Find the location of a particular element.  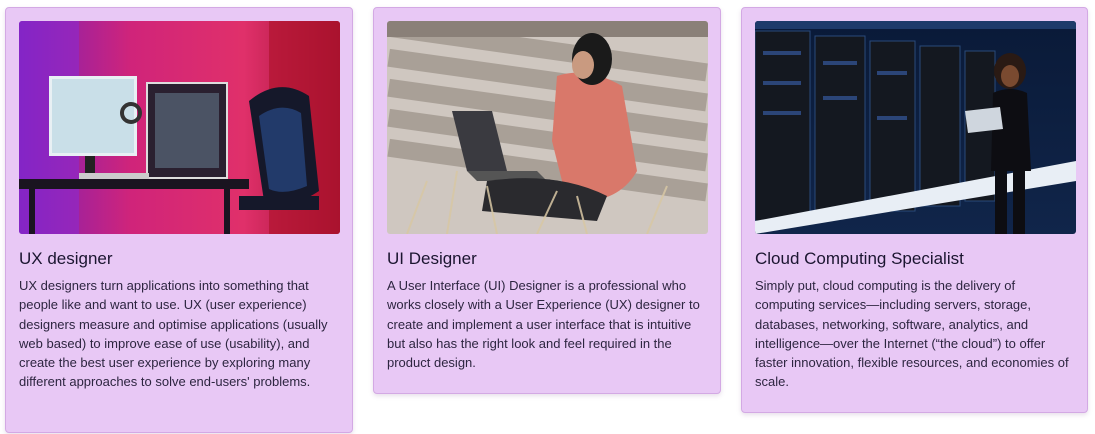

card-title: UI Designer is located at coordinates (432, 258).